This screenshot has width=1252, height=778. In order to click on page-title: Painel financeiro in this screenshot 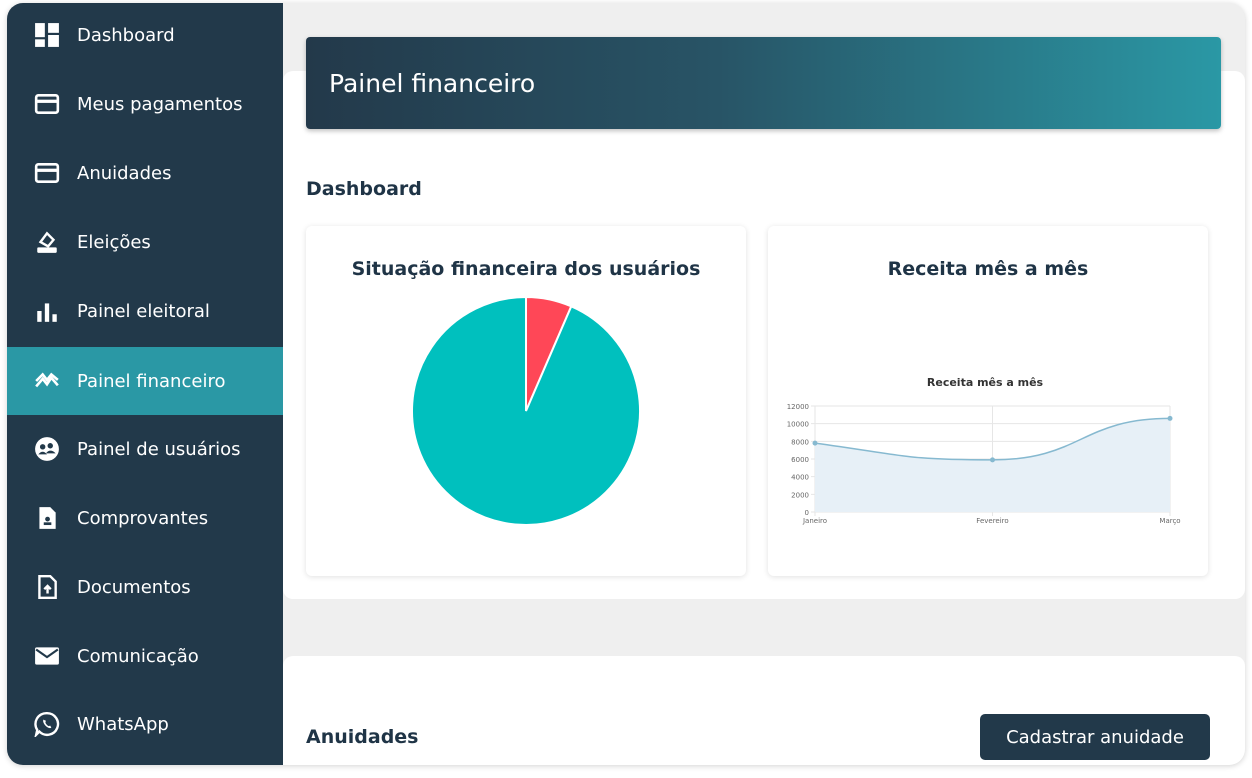, I will do `click(432, 83)`.